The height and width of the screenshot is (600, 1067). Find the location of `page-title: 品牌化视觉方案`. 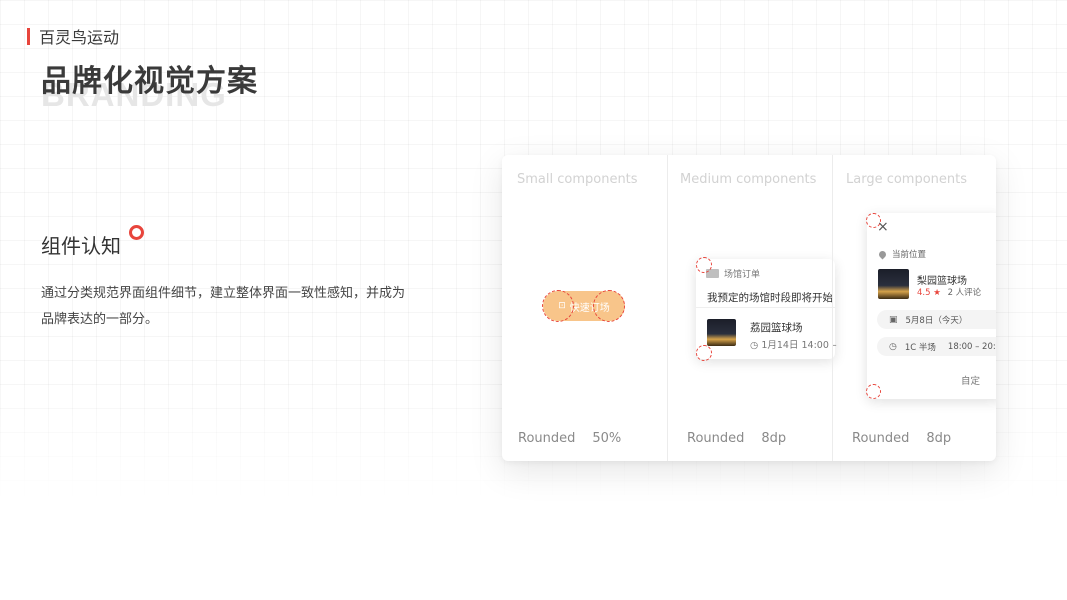

page-title: 品牌化视觉方案 is located at coordinates (149, 81).